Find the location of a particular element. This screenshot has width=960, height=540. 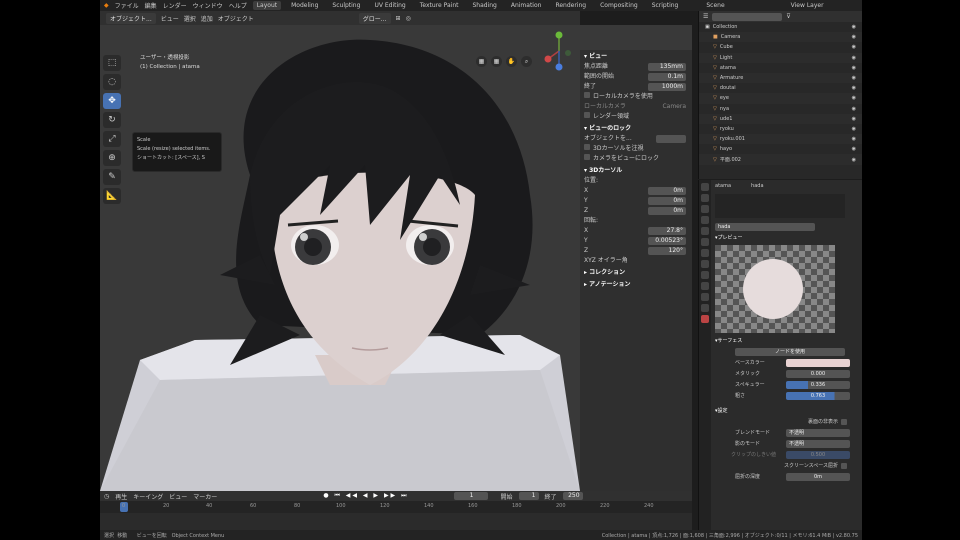

tab-texture-paint: Texture Paint is located at coordinates (439, 5).